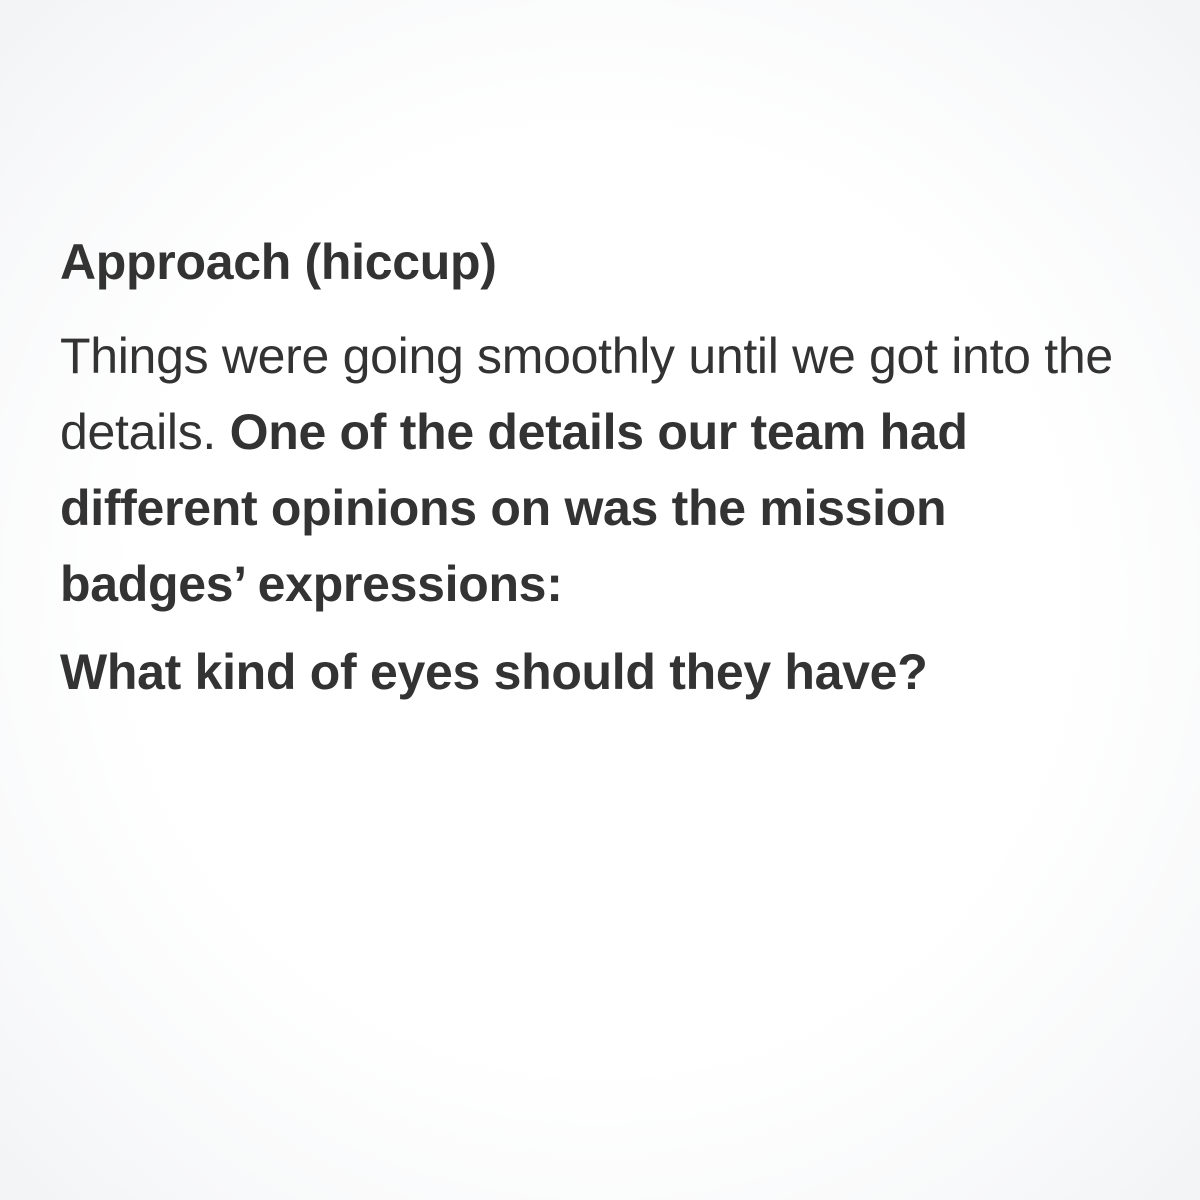  What do you see at coordinates (494, 672) in the screenshot?
I see `question-text: What kind of eyes should they have?` at bounding box center [494, 672].